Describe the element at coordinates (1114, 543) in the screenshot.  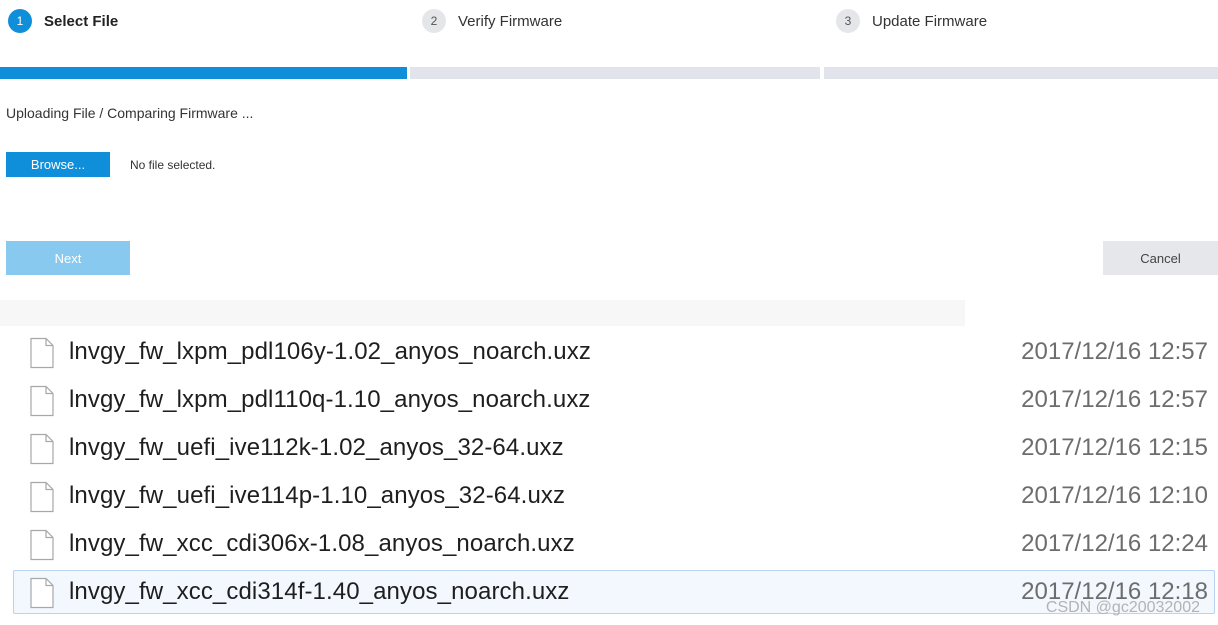
I see `file-modified-date: 2017/12/16 12:24` at that location.